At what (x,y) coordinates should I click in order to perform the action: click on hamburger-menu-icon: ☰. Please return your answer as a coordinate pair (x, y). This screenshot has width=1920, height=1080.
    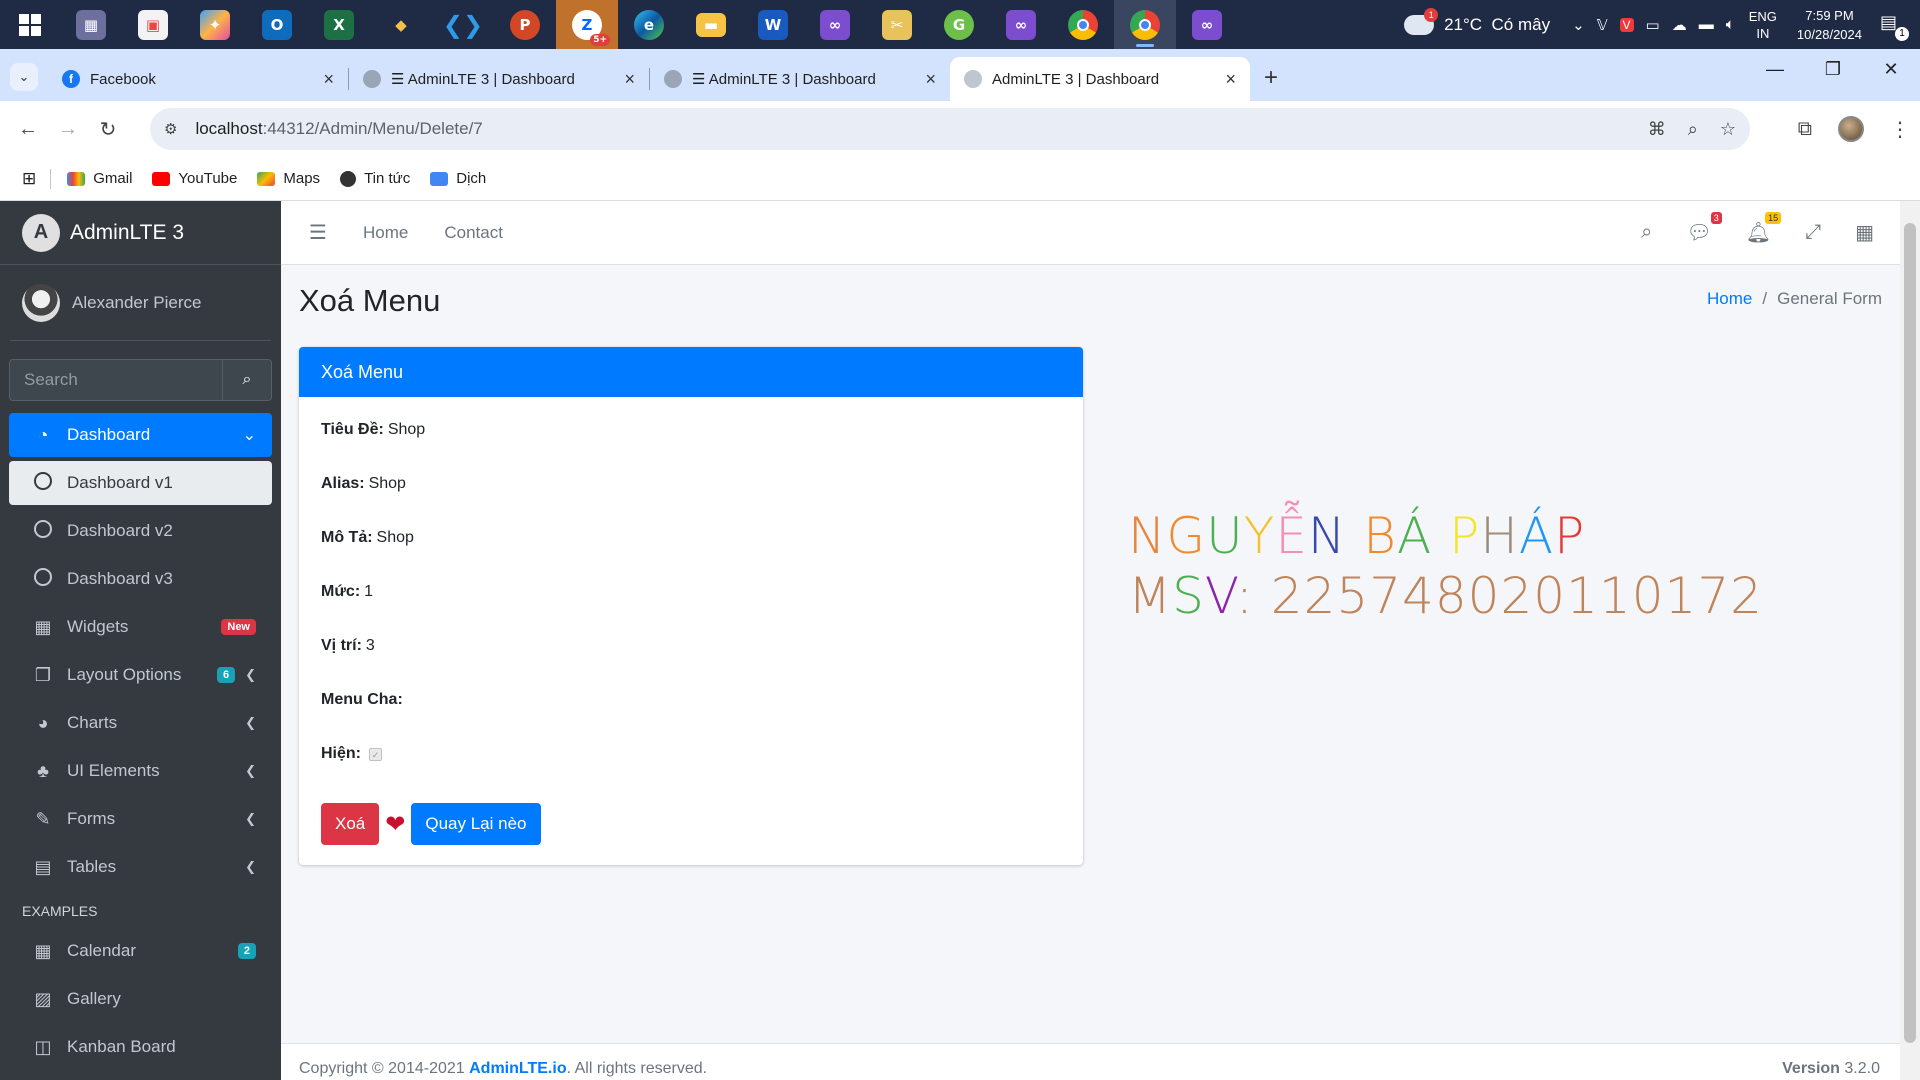
    Looking at the image, I should click on (319, 232).